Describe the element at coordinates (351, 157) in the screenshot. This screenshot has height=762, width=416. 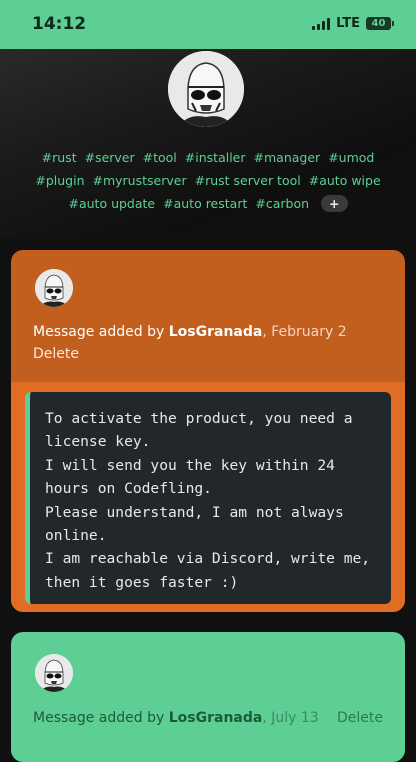
I see `tag: #umod` at that location.